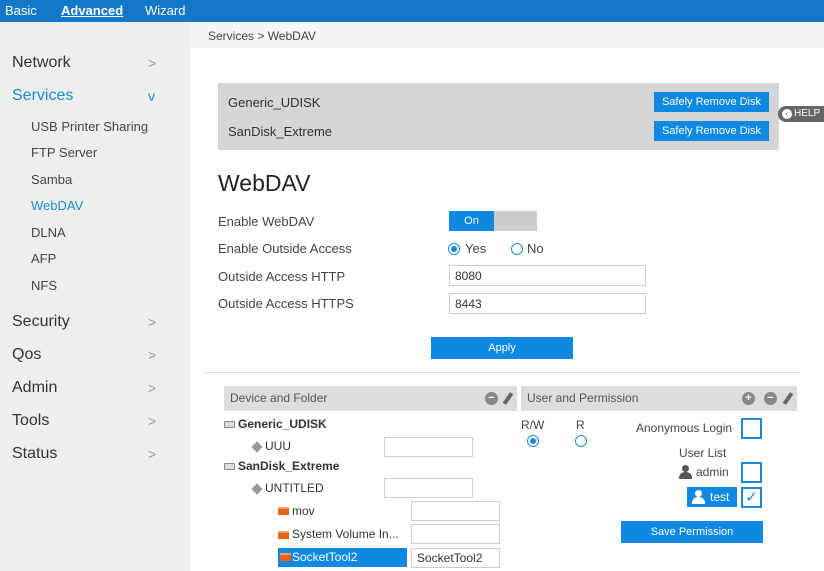  Describe the element at coordinates (476, 248) in the screenshot. I see `yes-label: Yes` at that location.